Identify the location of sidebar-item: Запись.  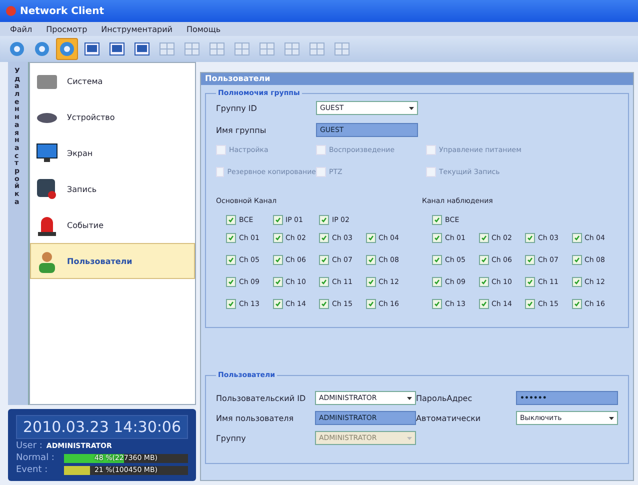
(112, 189).